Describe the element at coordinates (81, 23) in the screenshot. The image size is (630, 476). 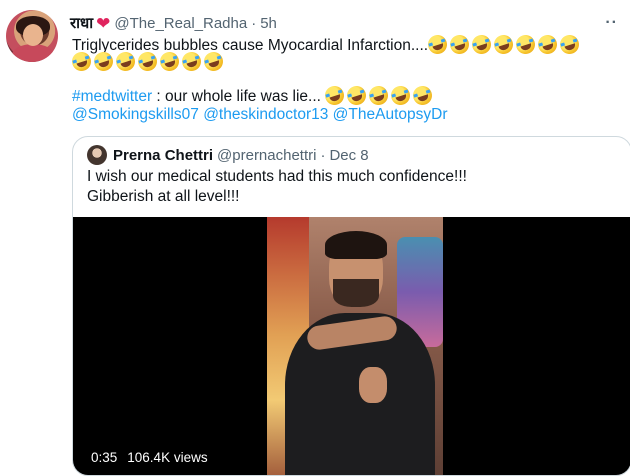
I see `author-name: राधा` at that location.